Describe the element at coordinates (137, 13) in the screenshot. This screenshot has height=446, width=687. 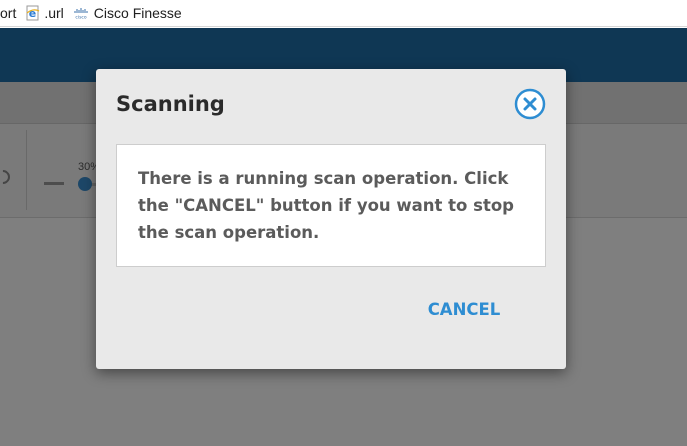
I see `bookmark-label: Cisco Finesse` at that location.